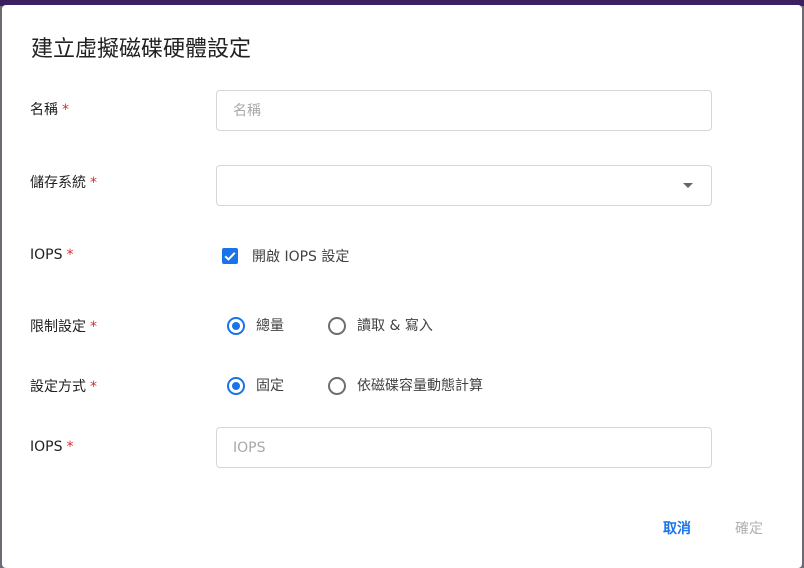 Image resolution: width=804 pixels, height=568 pixels. Describe the element at coordinates (464, 185) in the screenshot. I see `storage-select` at that location.